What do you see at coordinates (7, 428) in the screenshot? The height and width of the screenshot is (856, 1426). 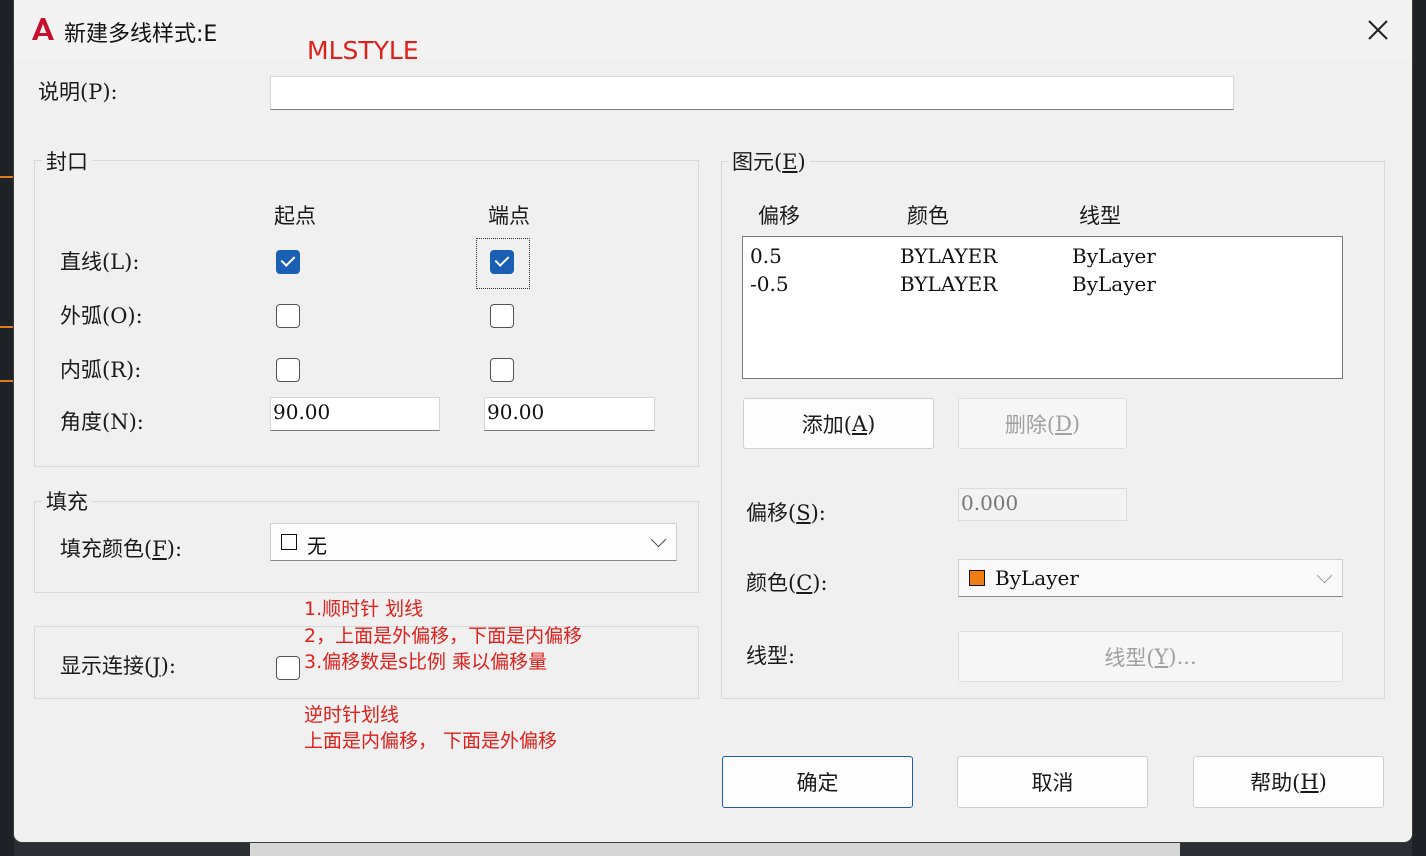 I see `background-left` at bounding box center [7, 428].